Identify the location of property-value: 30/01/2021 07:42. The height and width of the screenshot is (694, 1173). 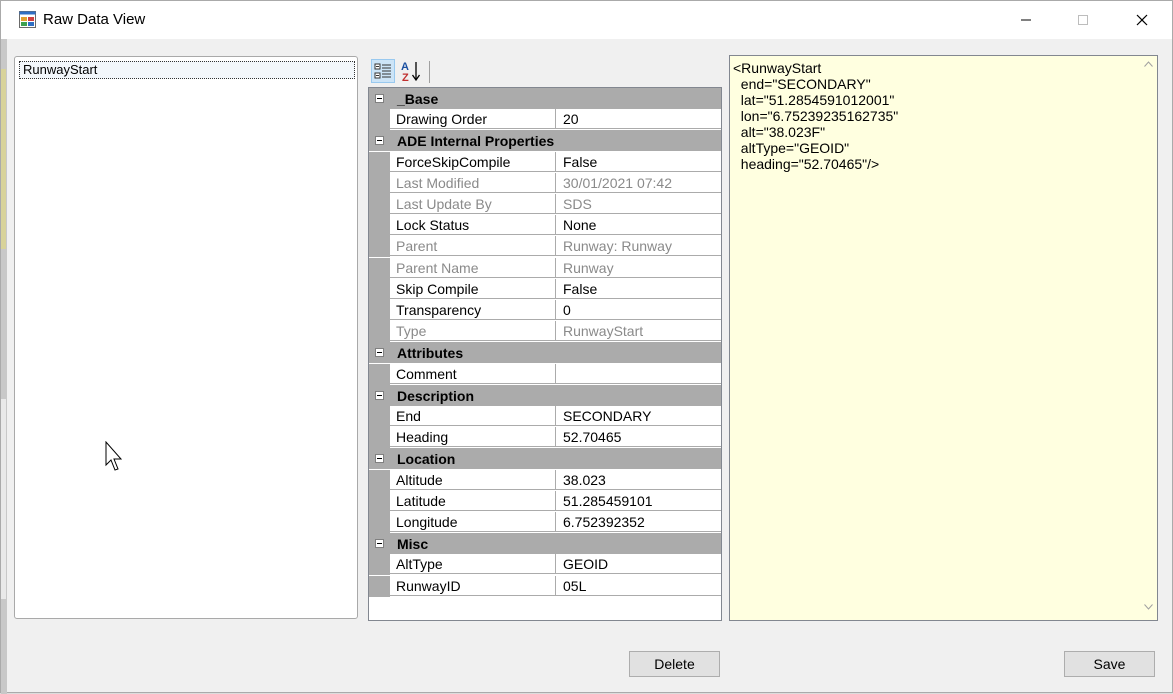
(638, 183).